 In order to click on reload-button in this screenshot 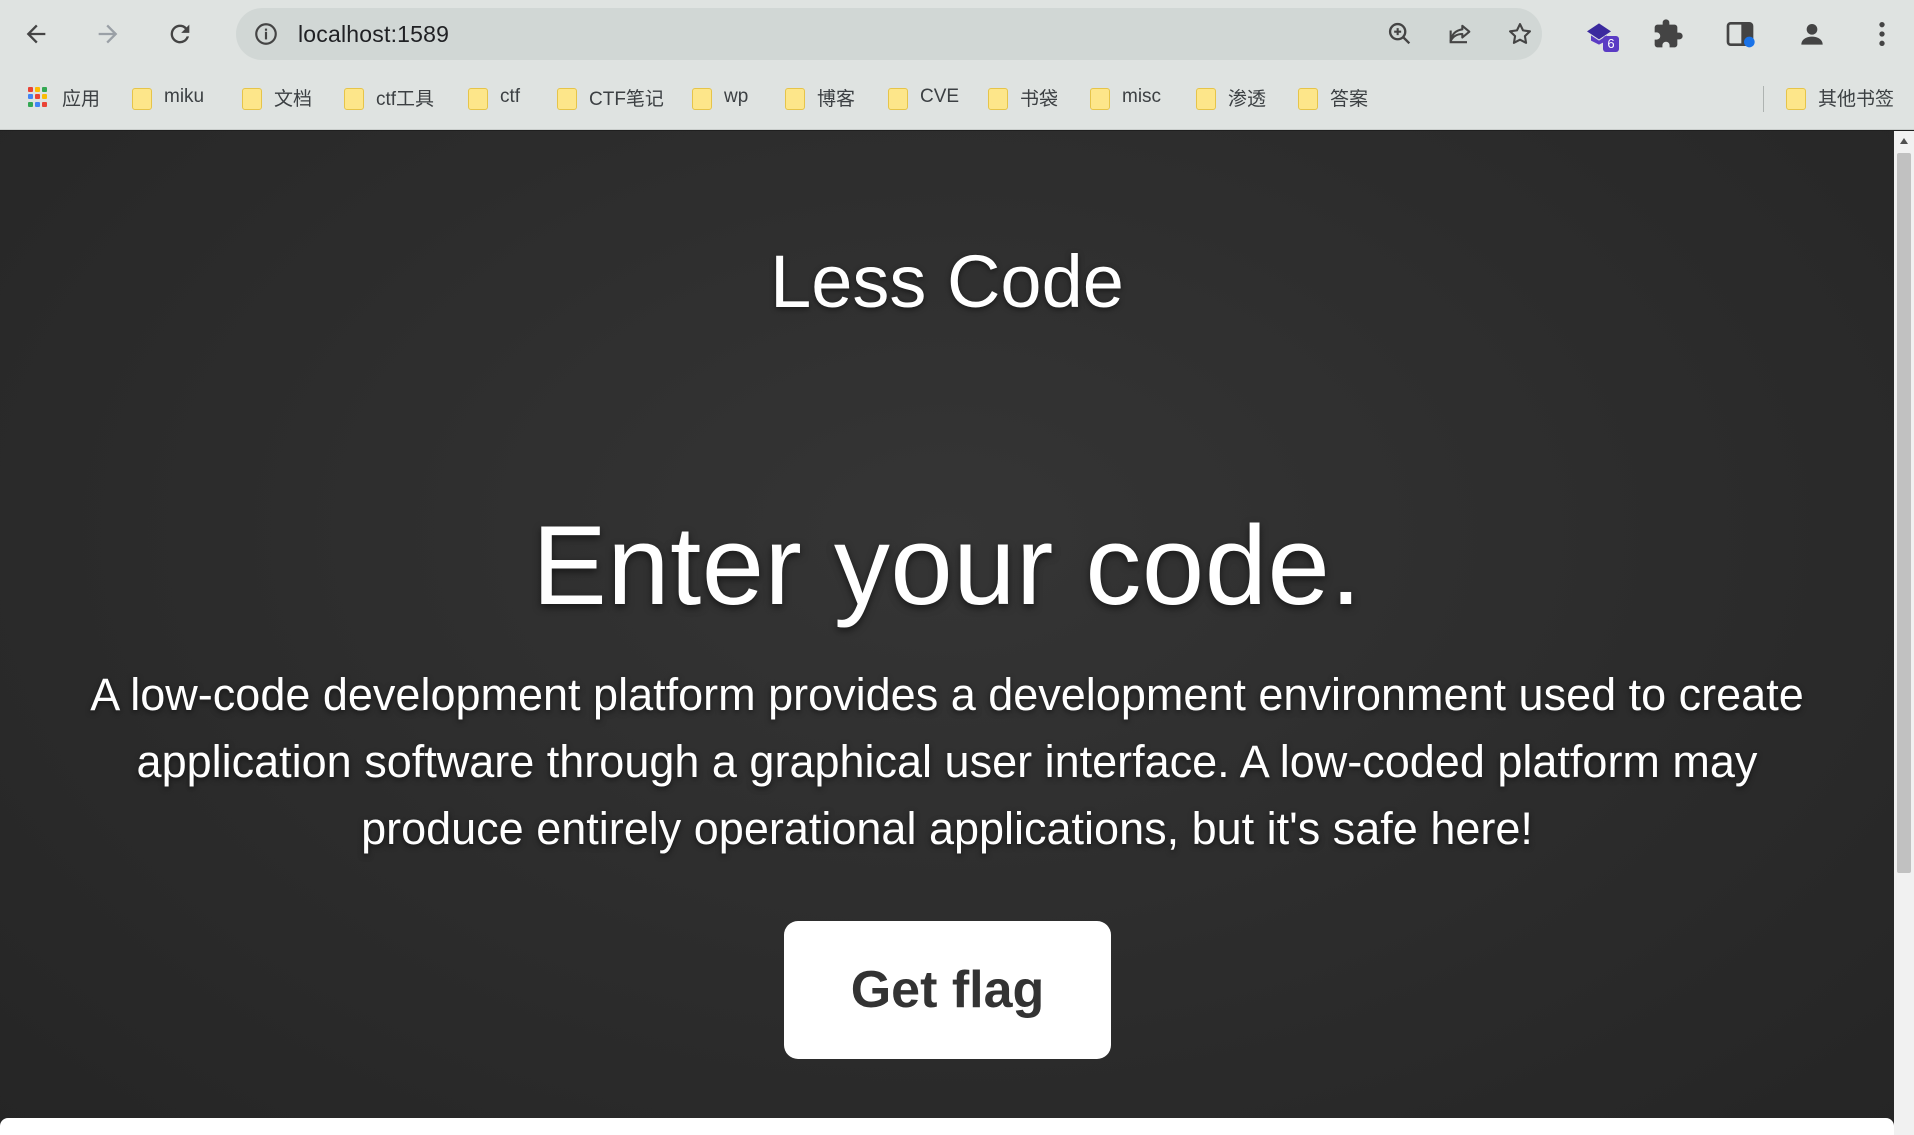, I will do `click(180, 34)`.